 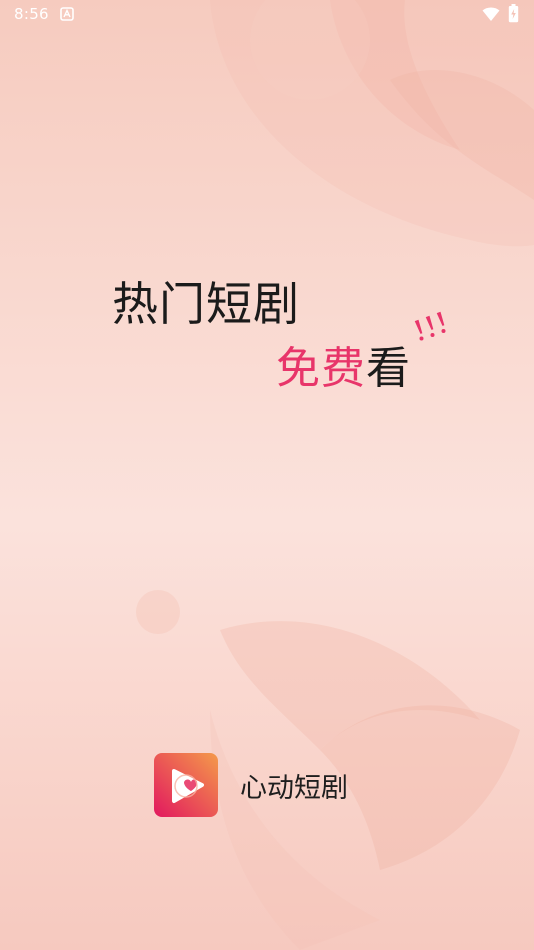 I want to click on headline-highlight: 免费, so click(x=321, y=368).